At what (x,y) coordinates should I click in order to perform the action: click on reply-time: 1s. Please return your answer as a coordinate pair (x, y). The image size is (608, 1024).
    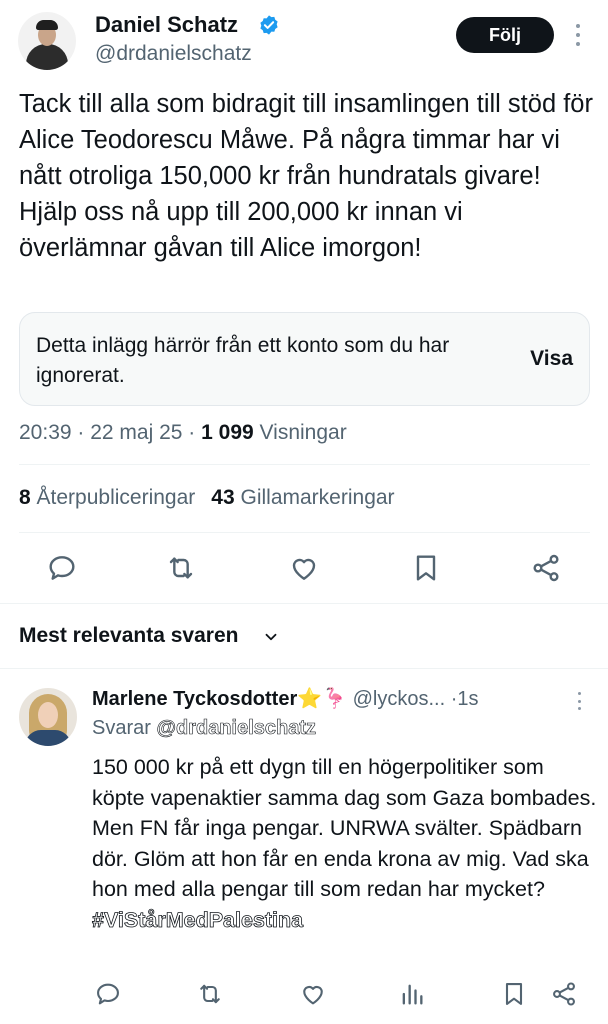
    Looking at the image, I should click on (467, 699).